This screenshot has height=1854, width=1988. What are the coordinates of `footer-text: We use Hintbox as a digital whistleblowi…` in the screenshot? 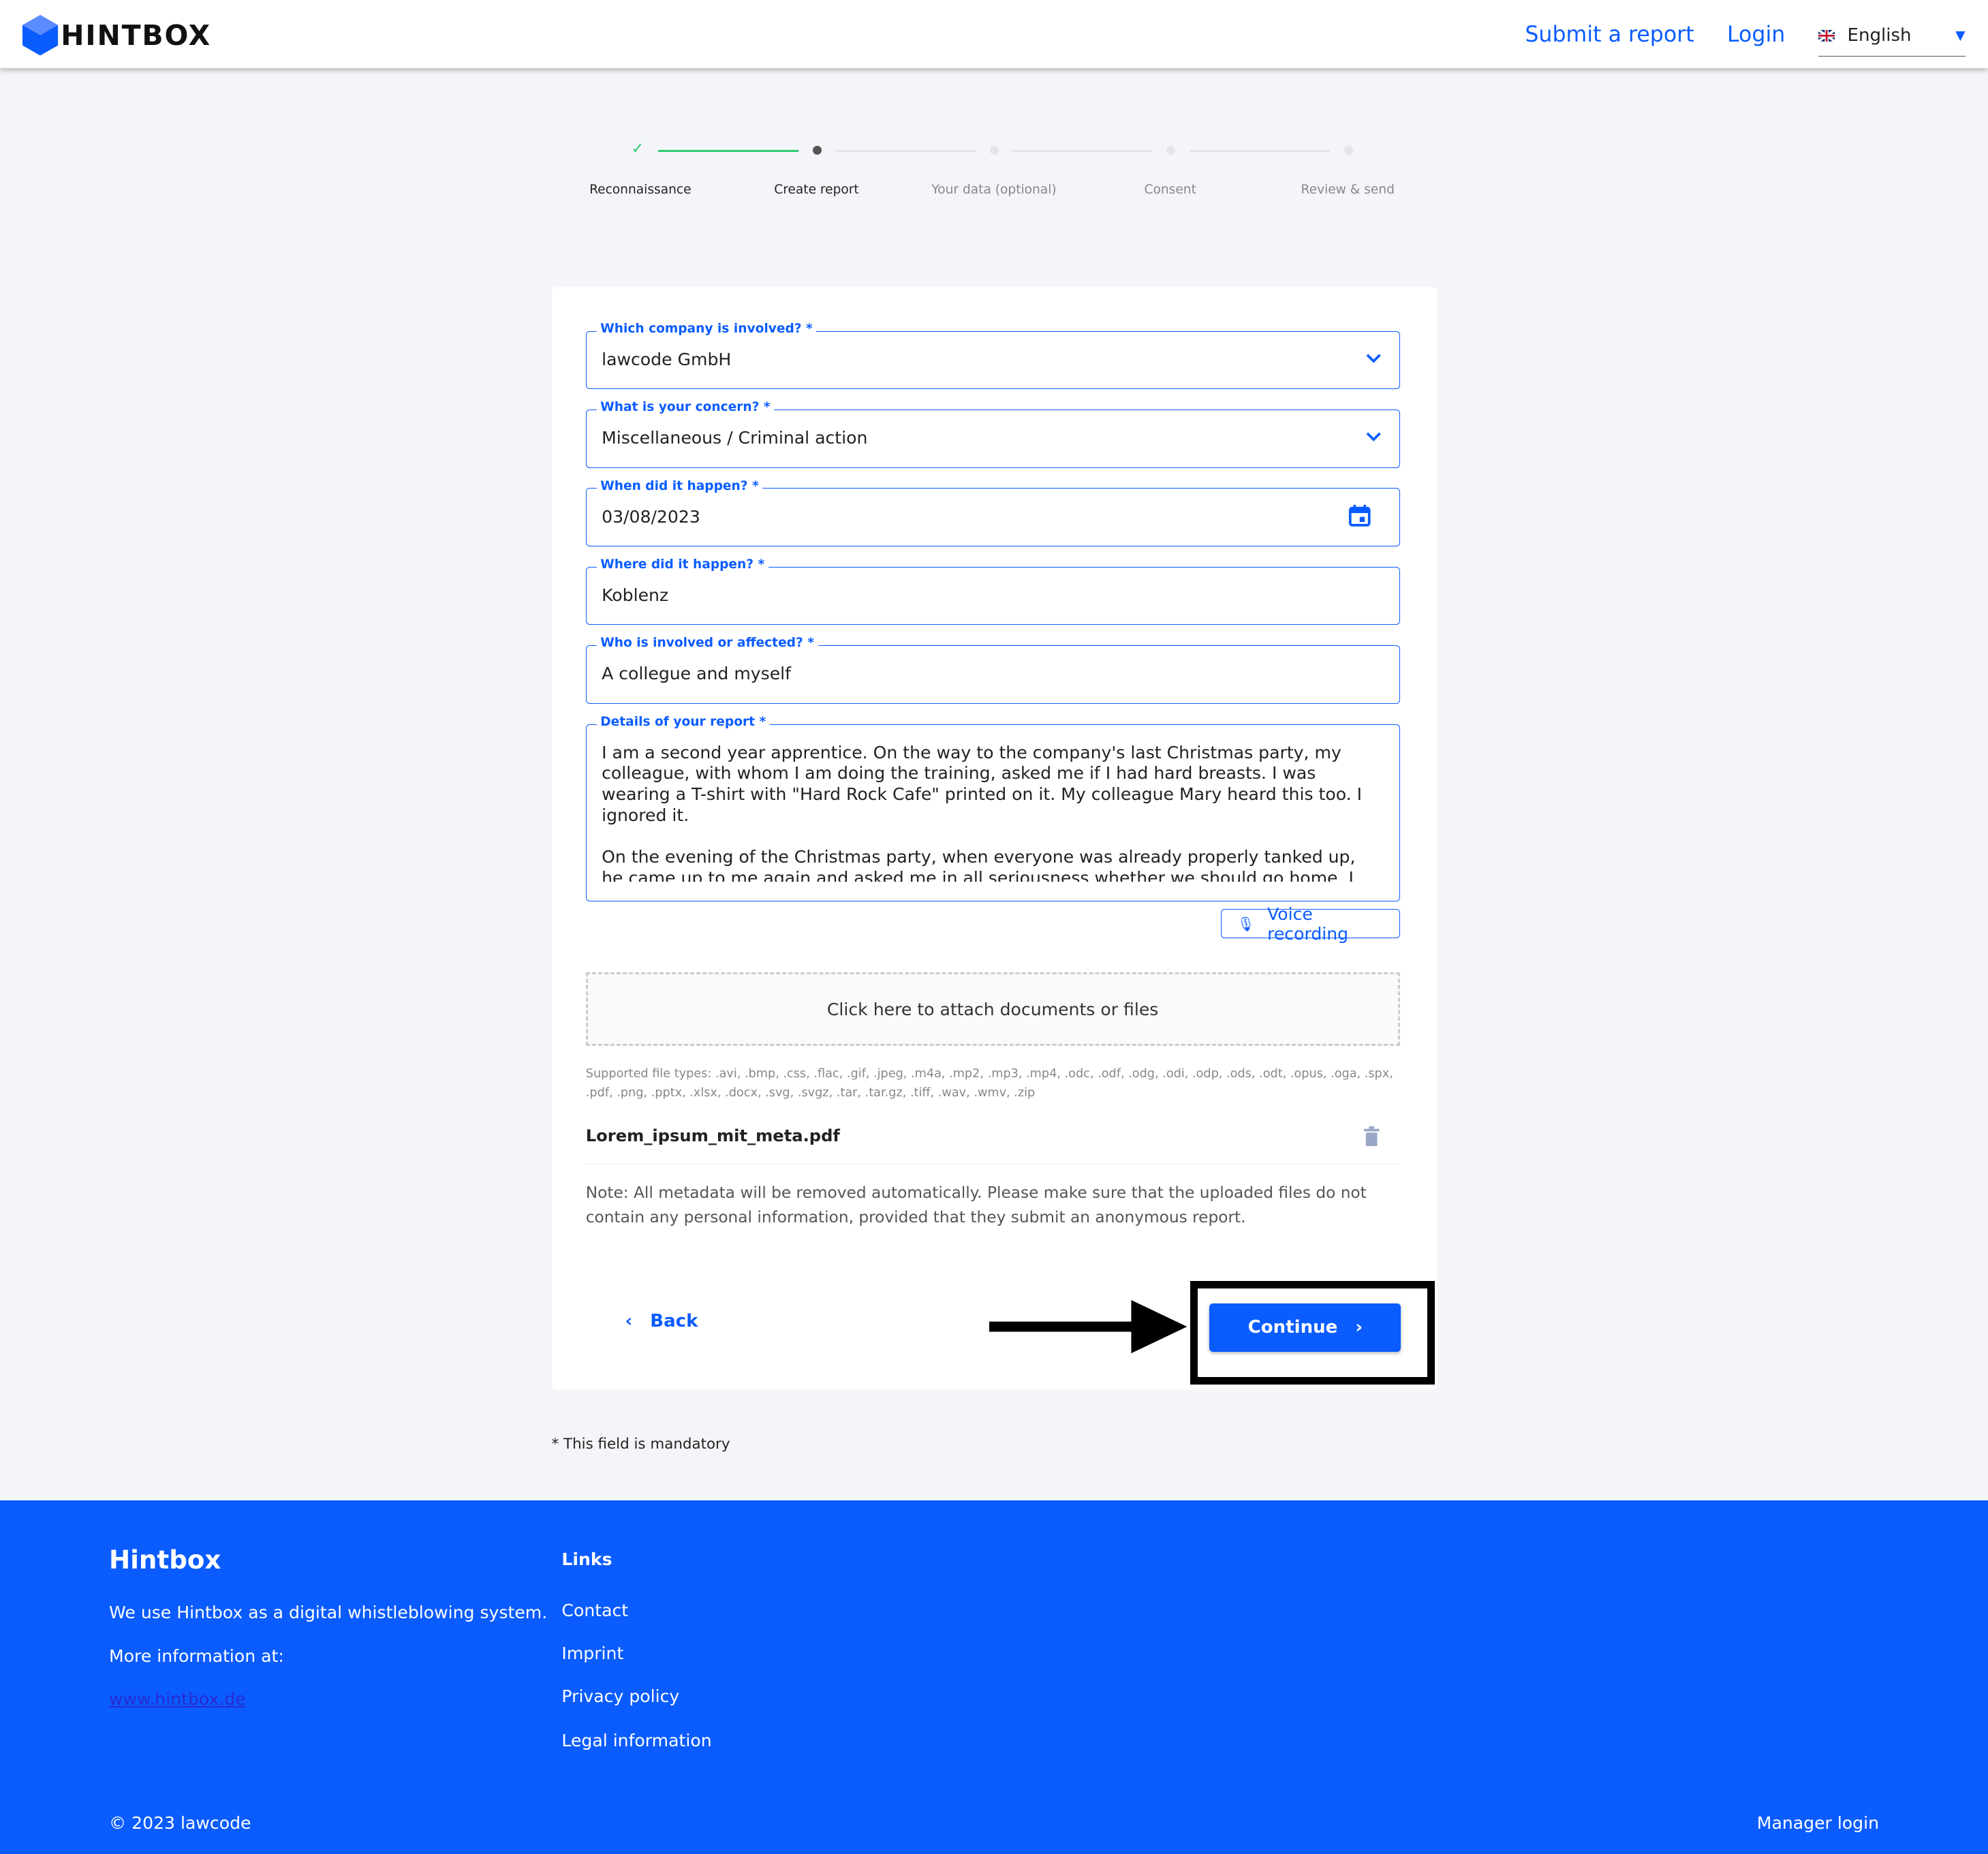 It's located at (328, 1613).